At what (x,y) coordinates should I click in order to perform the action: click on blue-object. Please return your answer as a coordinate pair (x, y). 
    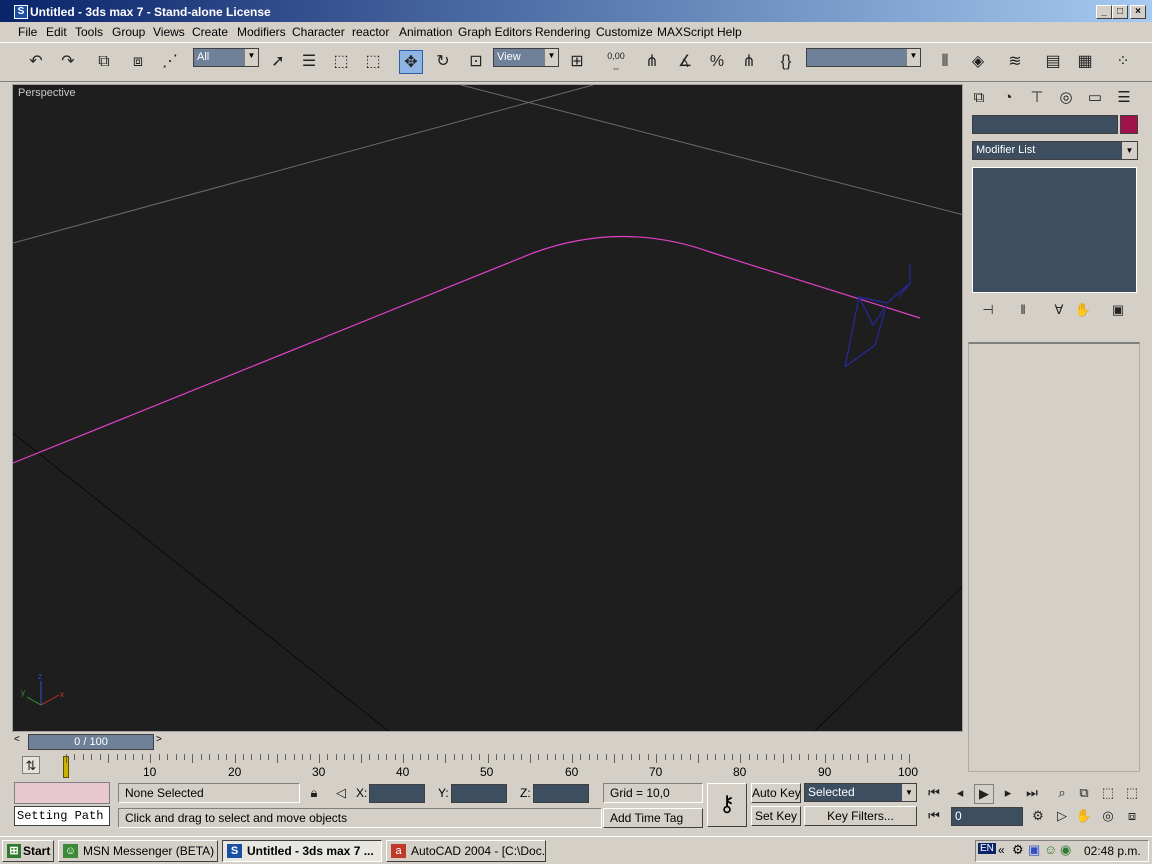
    Looking at the image, I should click on (877, 315).